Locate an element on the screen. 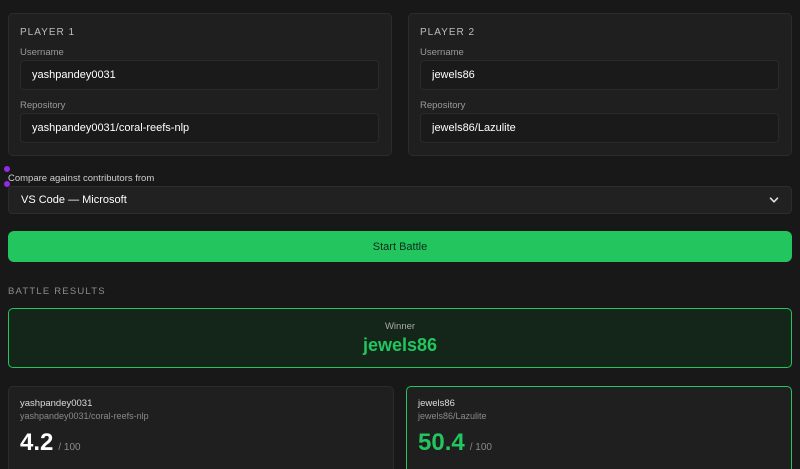 The image size is (800, 469). score-value: 4.2 is located at coordinates (37, 442).